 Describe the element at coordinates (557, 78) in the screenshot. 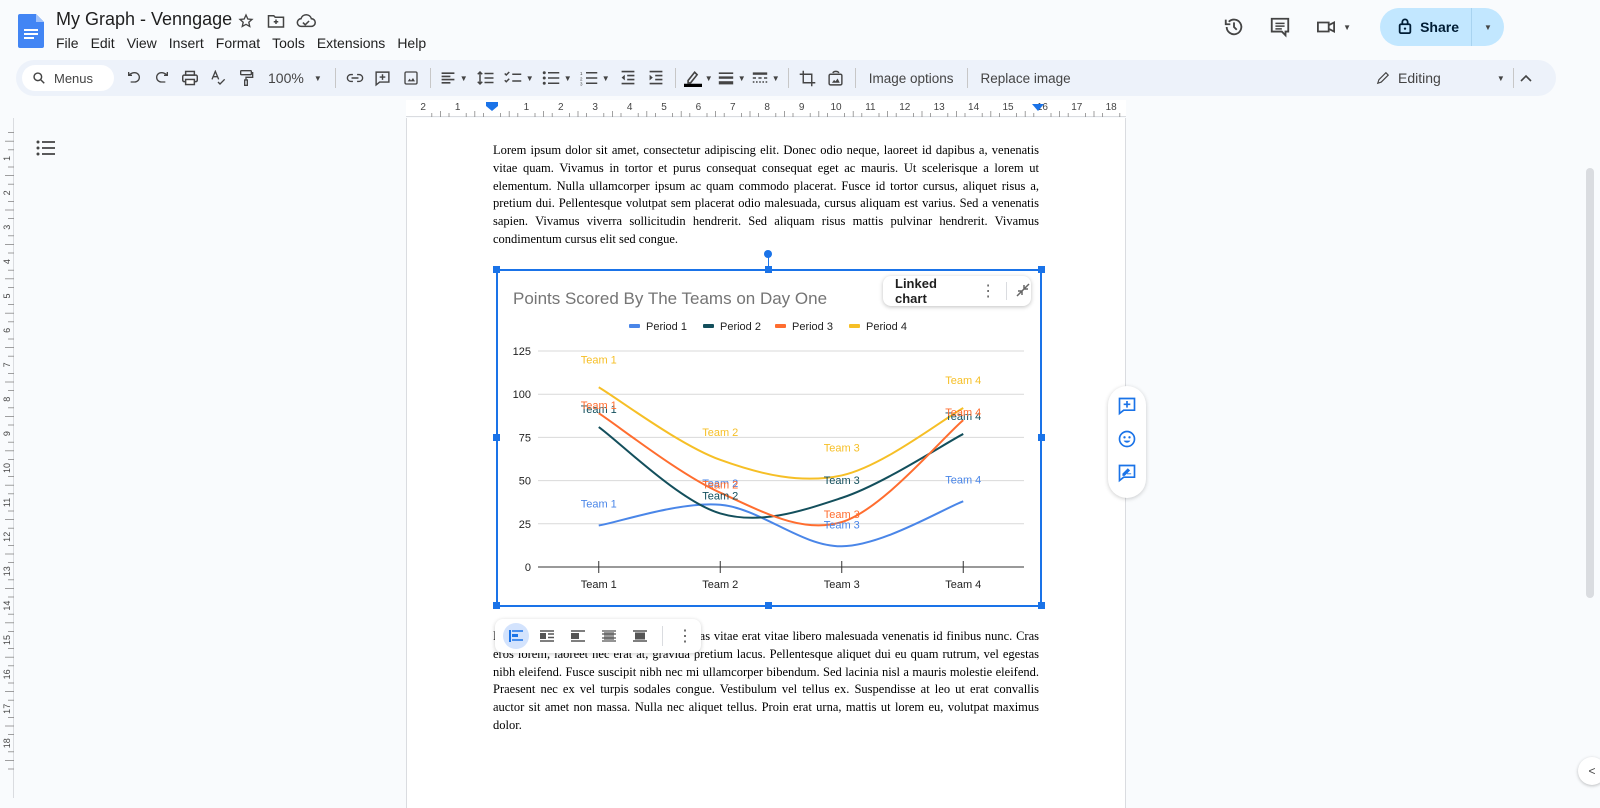

I see `bulleted-list-icon: ▼` at that location.